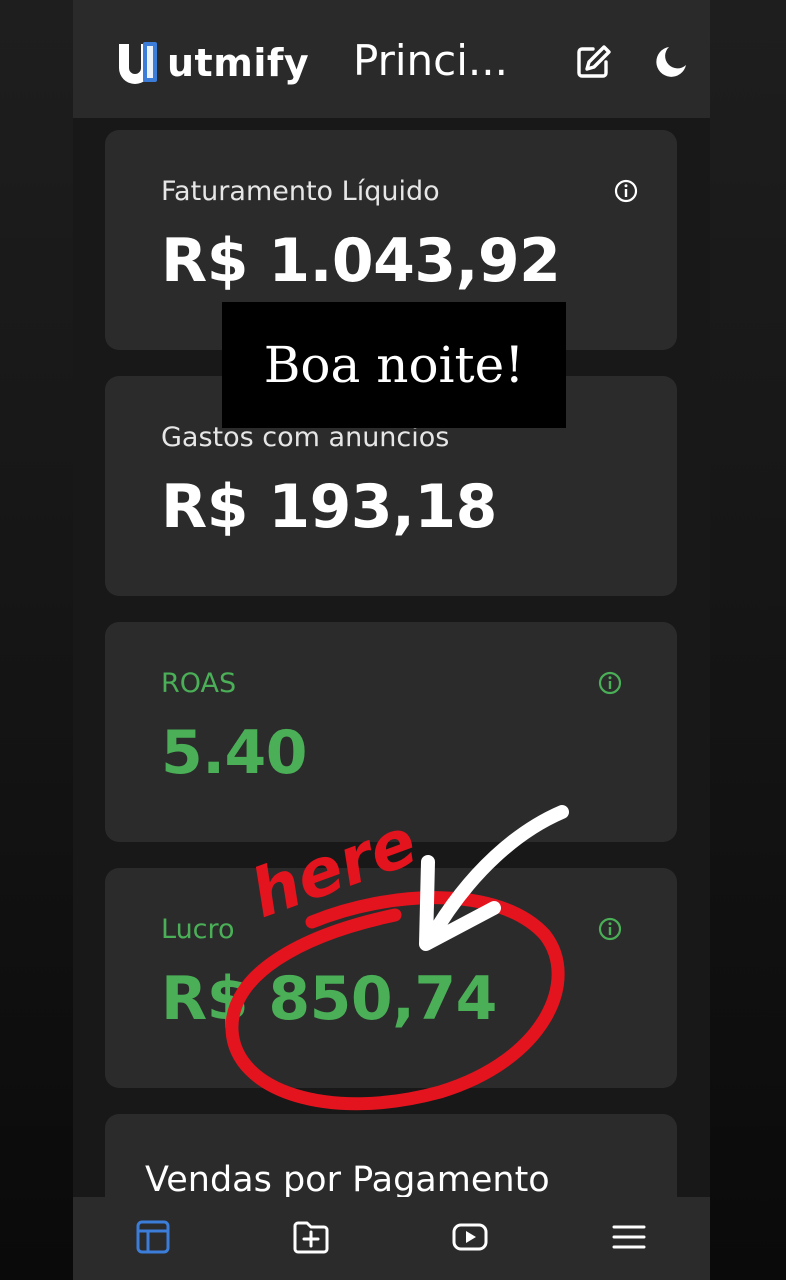 The image size is (786, 1280). Describe the element at coordinates (300, 191) in the screenshot. I see `card-label: Faturamento Líquido` at that location.